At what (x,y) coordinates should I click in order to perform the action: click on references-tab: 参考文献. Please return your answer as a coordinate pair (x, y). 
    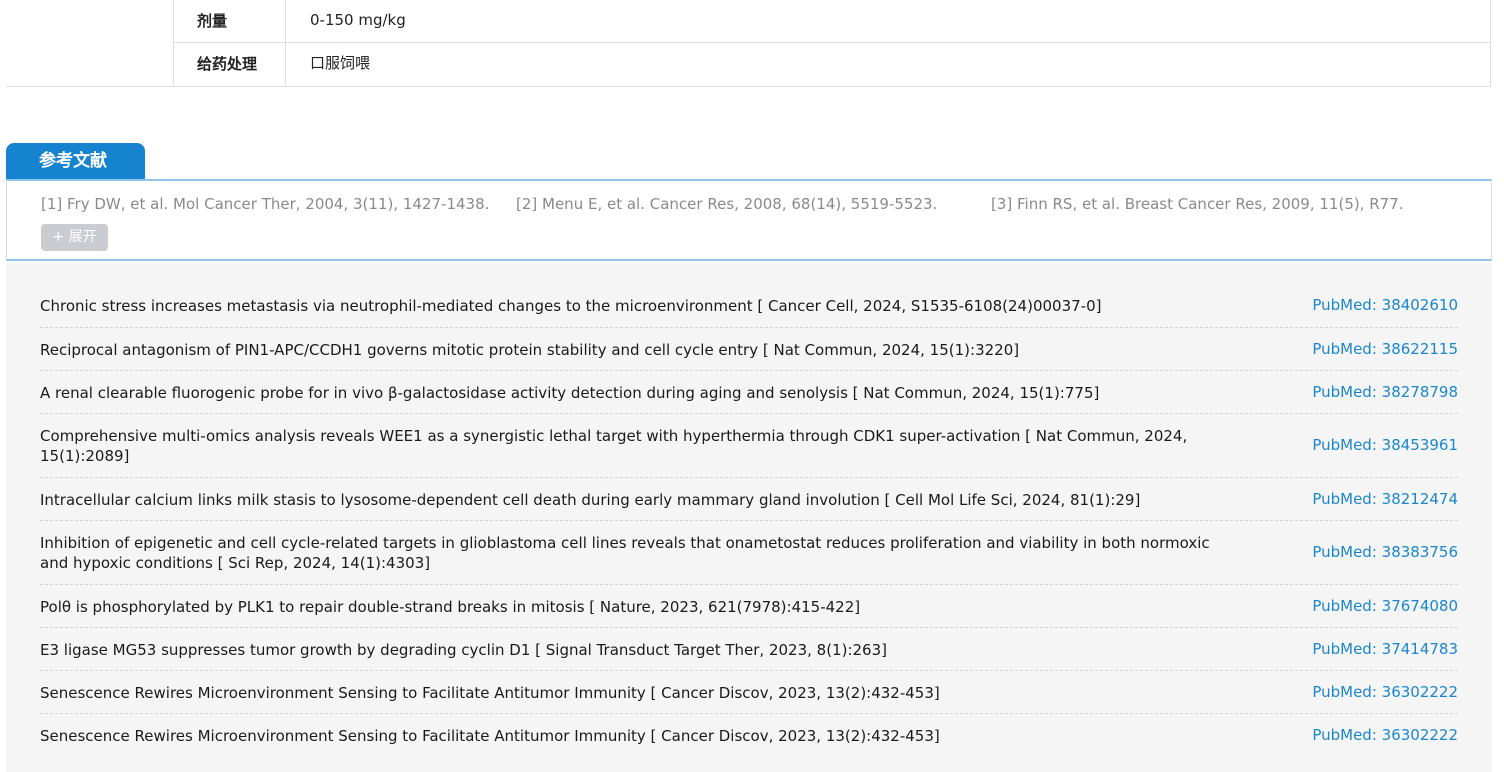
    Looking at the image, I should click on (75, 161).